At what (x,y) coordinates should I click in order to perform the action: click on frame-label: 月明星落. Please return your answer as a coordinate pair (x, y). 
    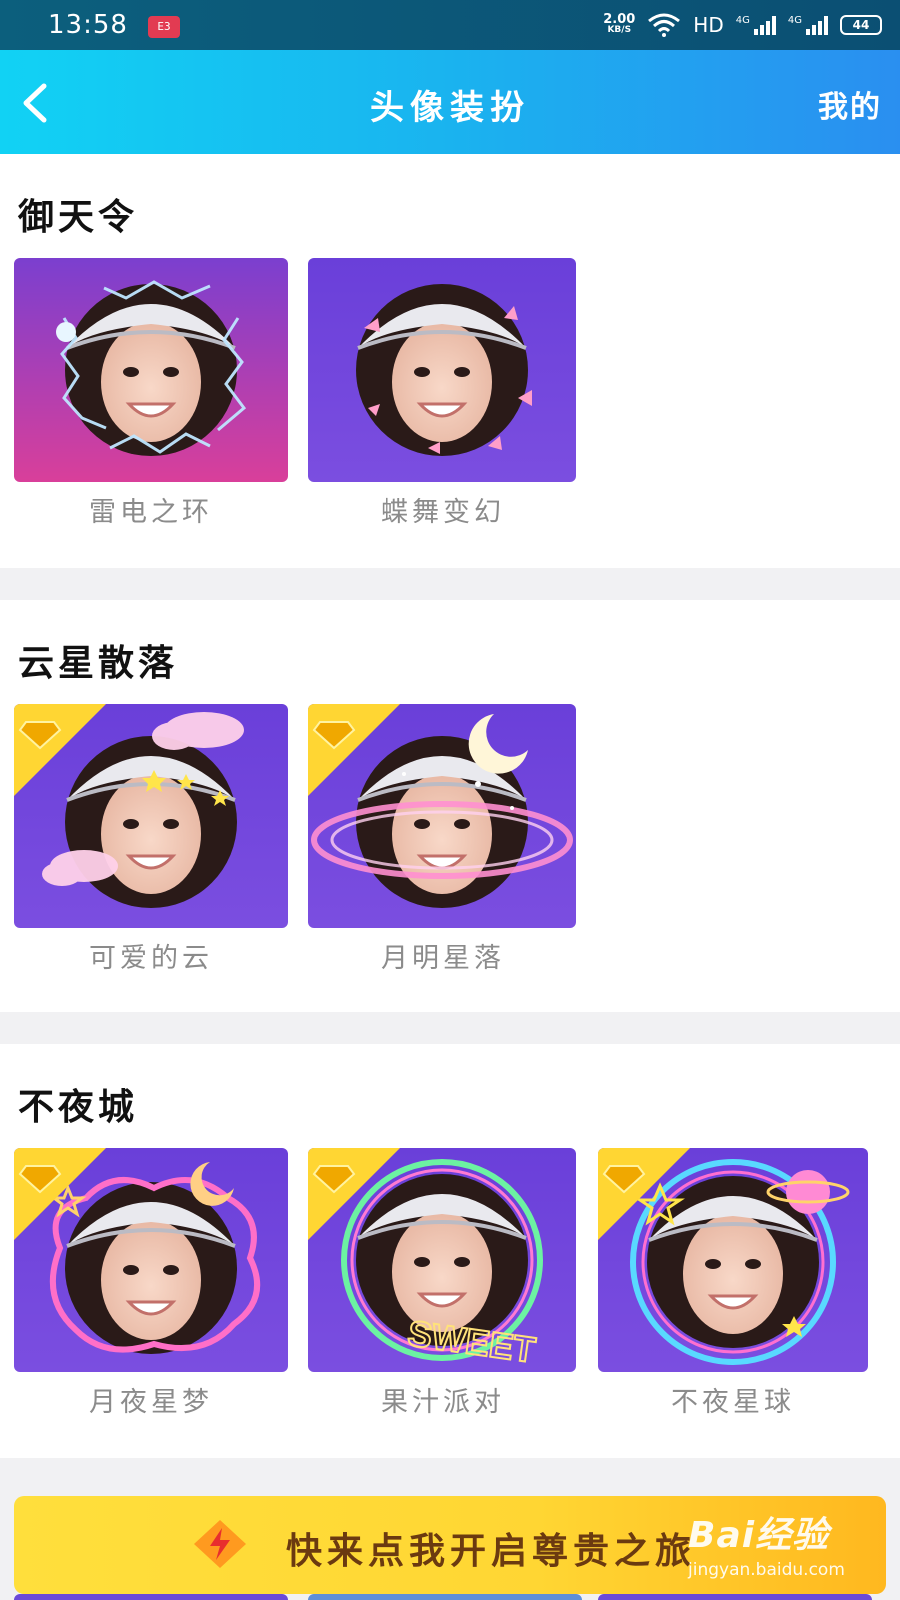
    Looking at the image, I should click on (443, 958).